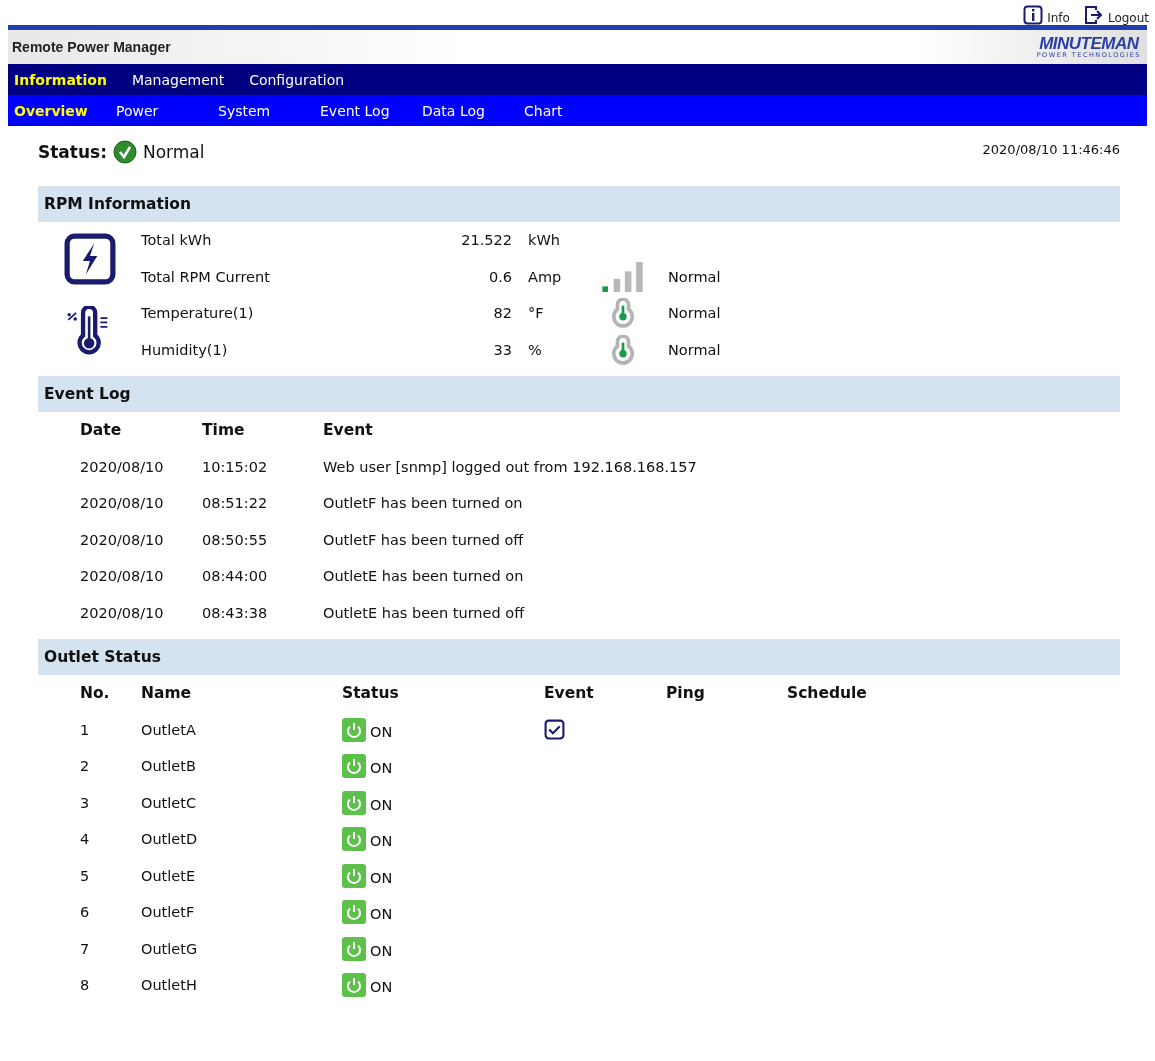  I want to click on column-header: Status, so click(371, 693).